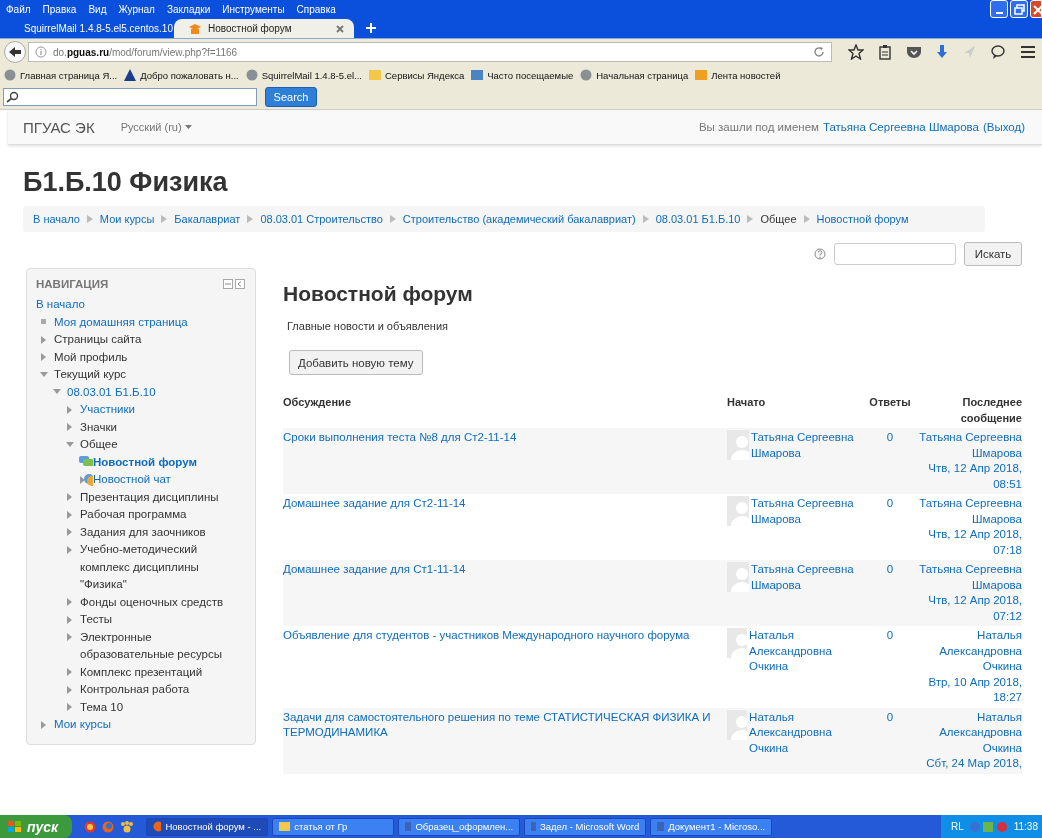 Image resolution: width=1042 pixels, height=838 pixels. Describe the element at coordinates (18, 9) in the screenshot. I see `menu-item: Файл` at that location.